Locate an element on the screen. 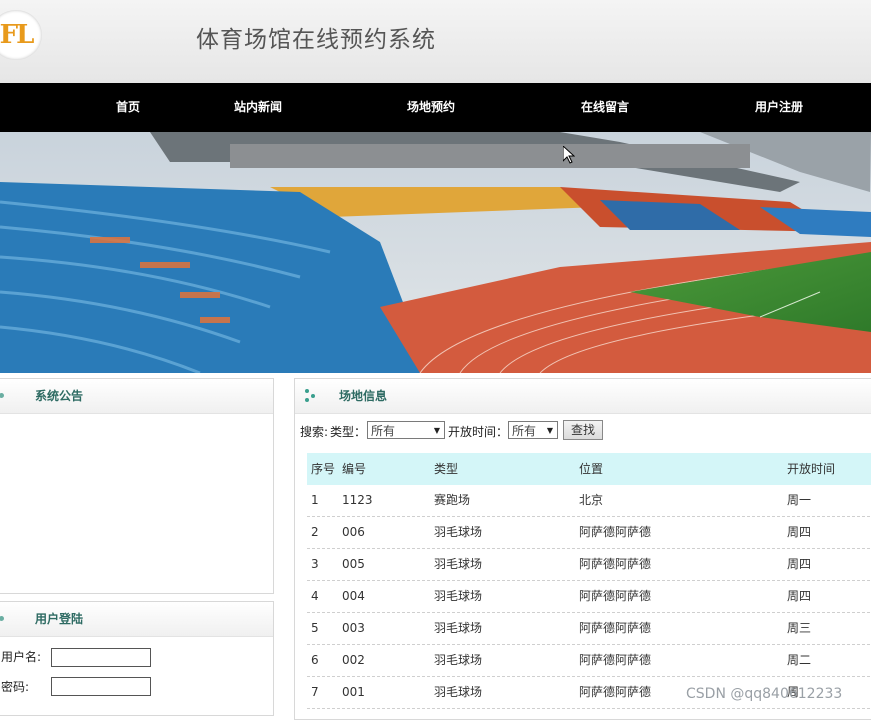 This screenshot has width=871, height=720. nav-item-home: 首页 is located at coordinates (128, 107).